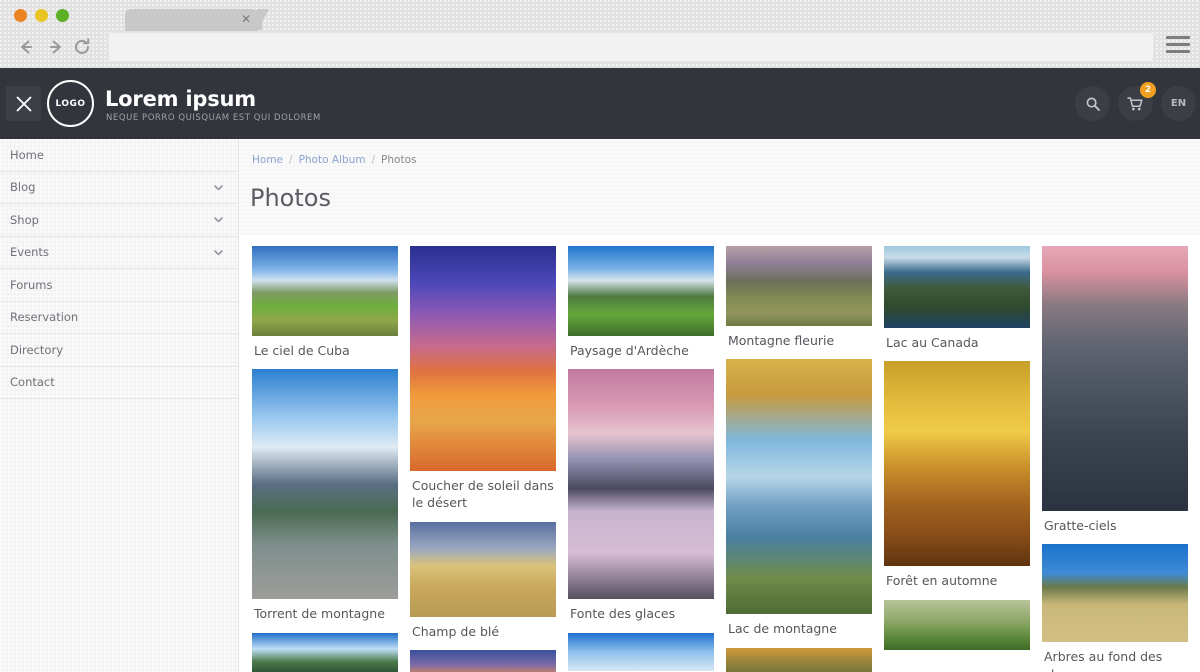  I want to click on sidebar-item-label: Contact, so click(32, 382).